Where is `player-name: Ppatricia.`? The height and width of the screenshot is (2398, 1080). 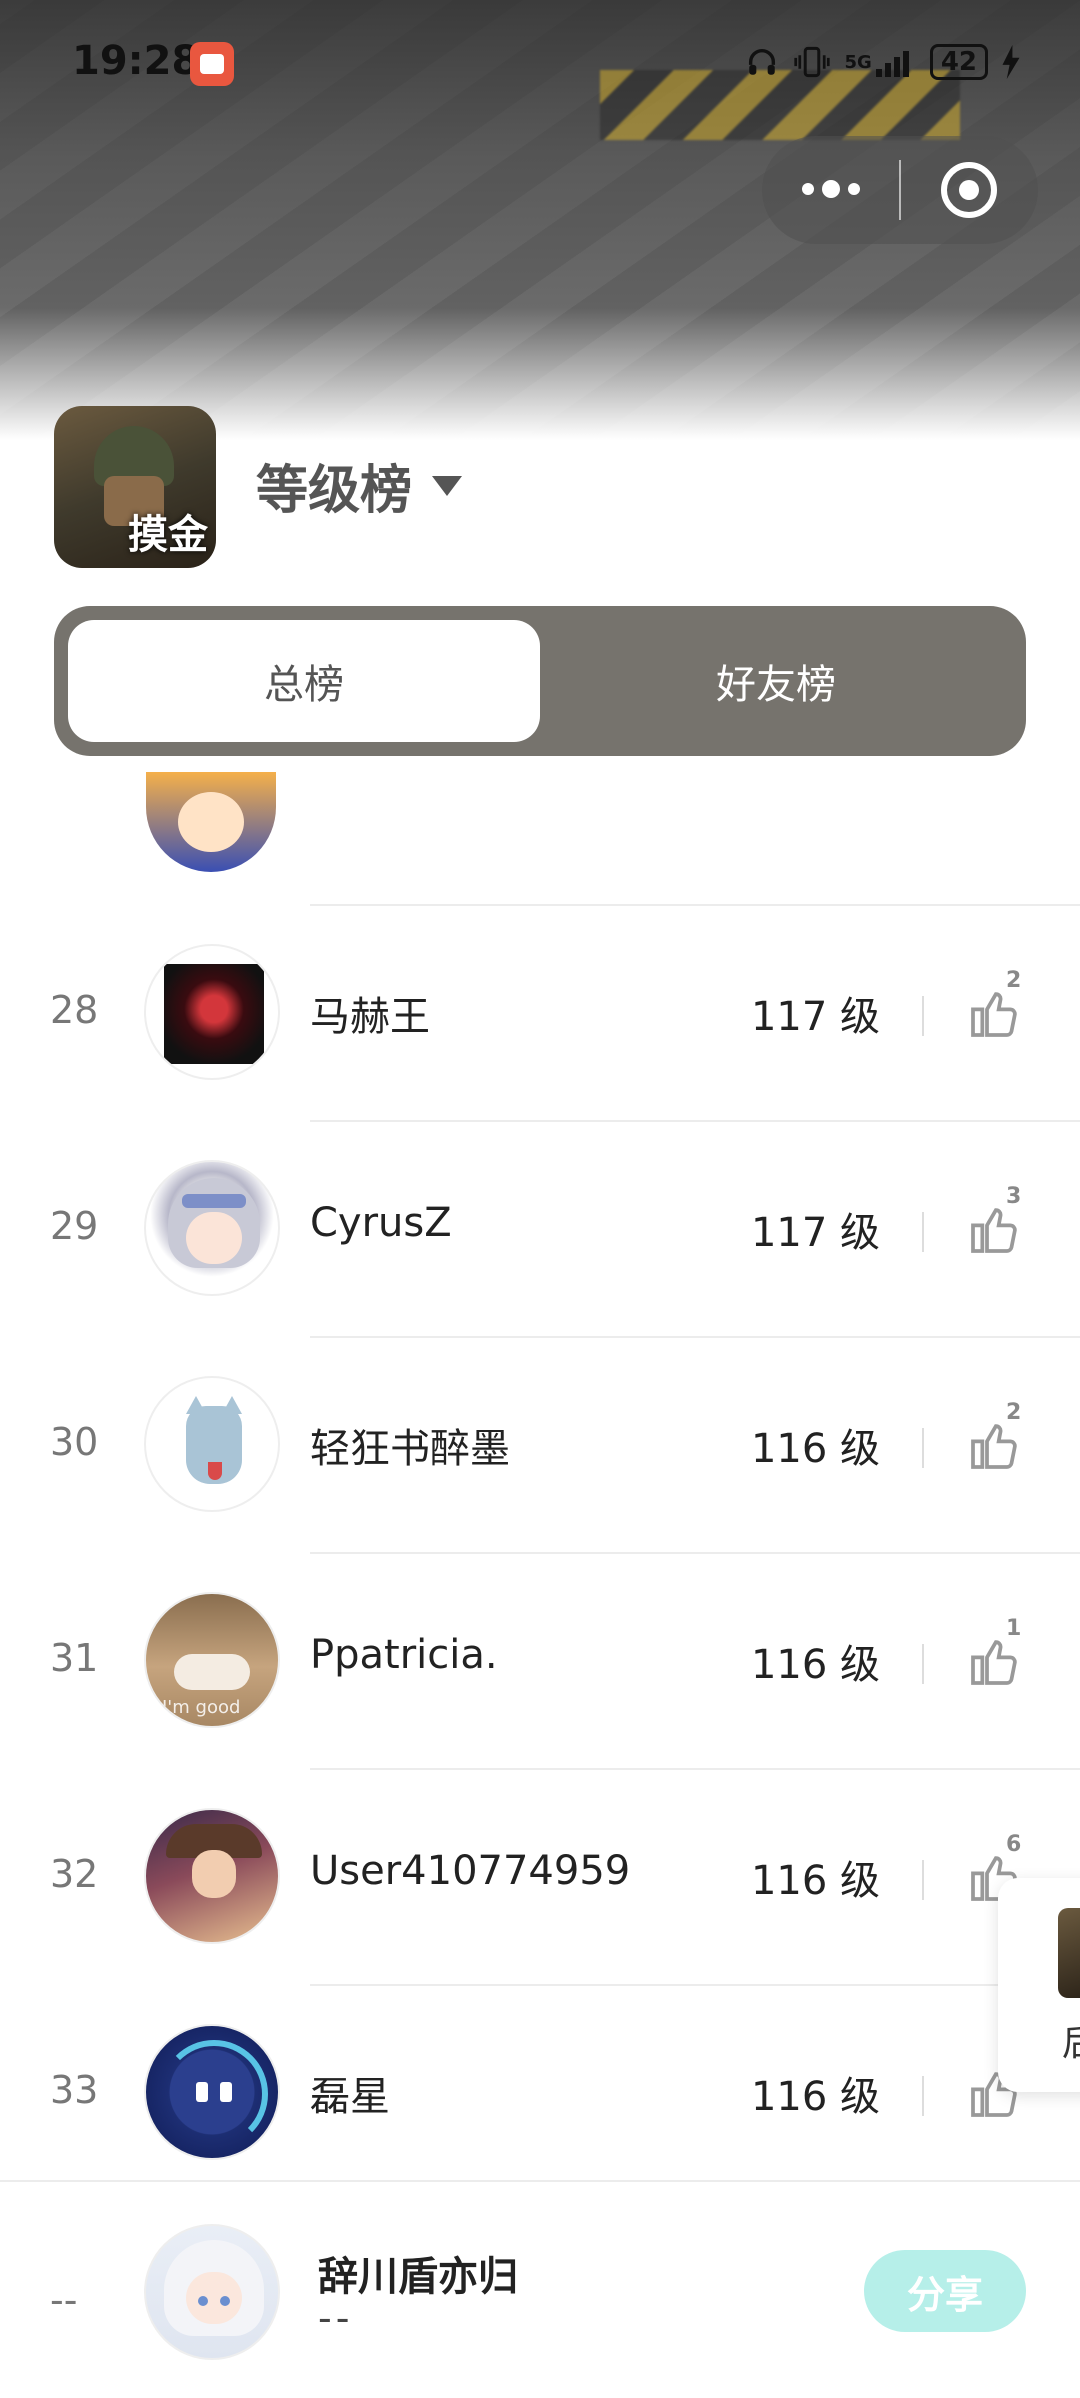
player-name: Ppatricia. is located at coordinates (404, 1655).